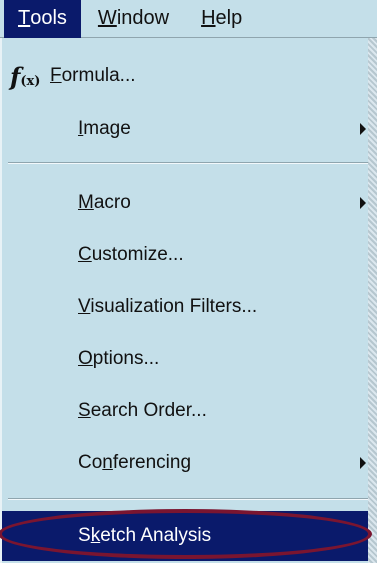 The image size is (377, 563). Describe the element at coordinates (372, 300) in the screenshot. I see `menu-edge-pattern` at that location.